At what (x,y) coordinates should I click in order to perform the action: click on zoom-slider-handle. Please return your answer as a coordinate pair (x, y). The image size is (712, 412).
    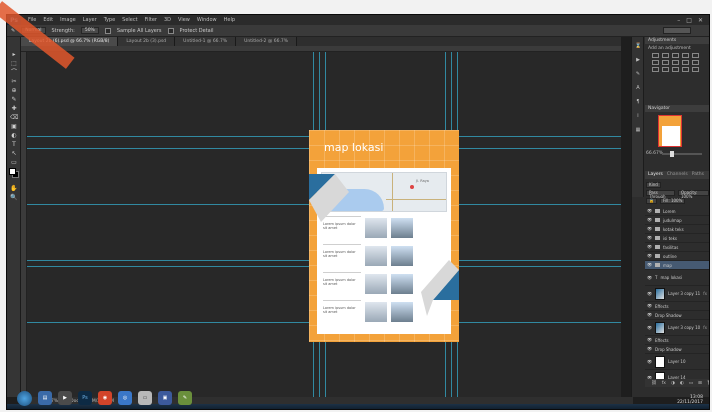
    Looking at the image, I should click on (672, 154).